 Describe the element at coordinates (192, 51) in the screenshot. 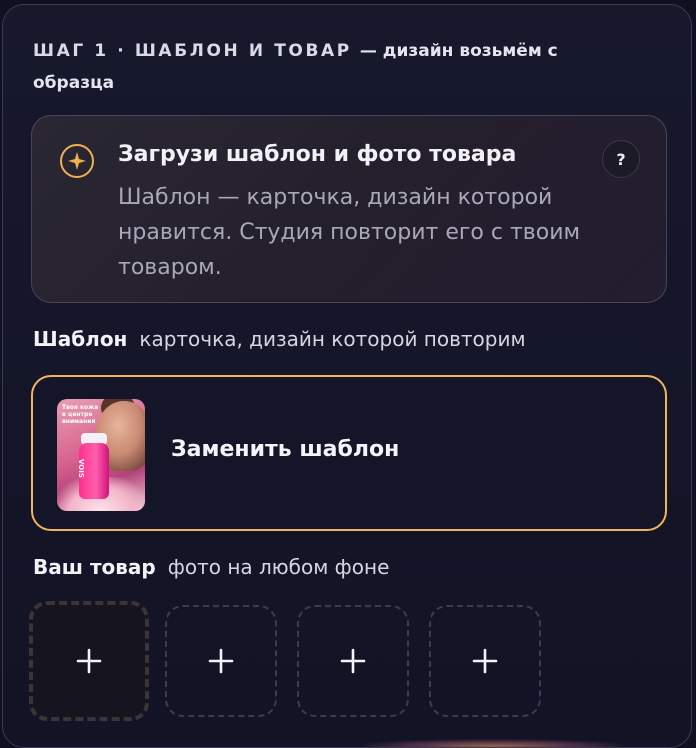

I see `step-title: ШАГ 1 · ШАБЛОН И ТОВАР` at that location.